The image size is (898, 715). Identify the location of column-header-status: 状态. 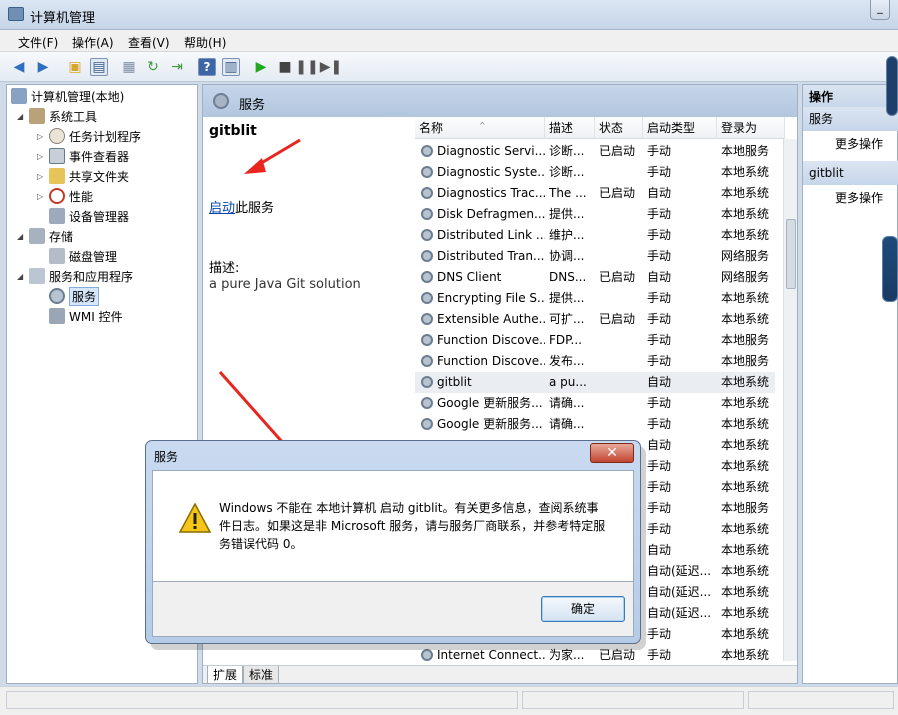
(619, 128).